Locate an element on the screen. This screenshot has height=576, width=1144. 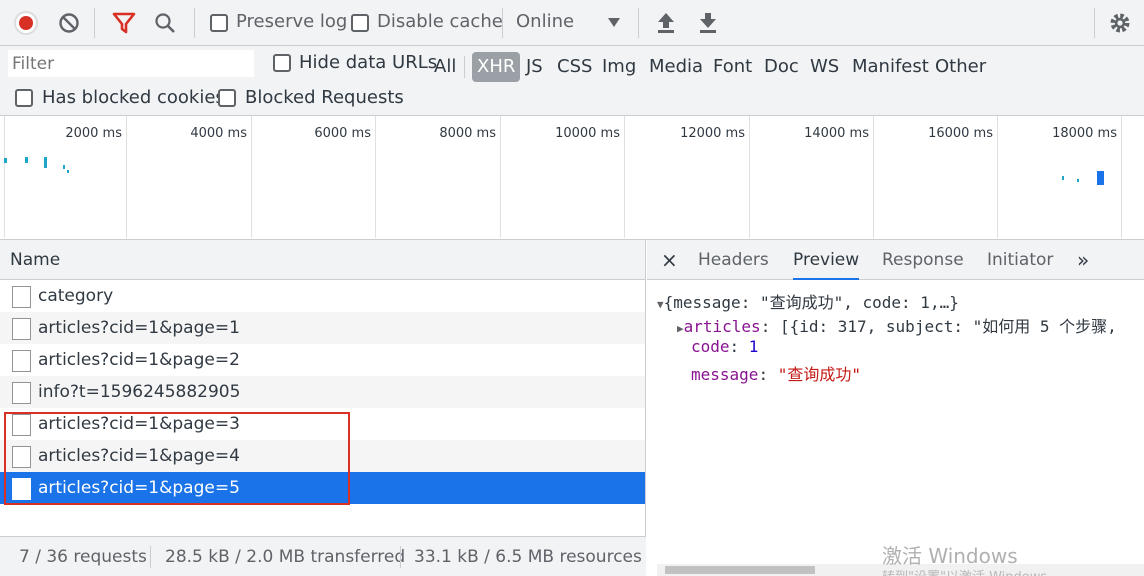
tab-initiator: Initiator is located at coordinates (1020, 260).